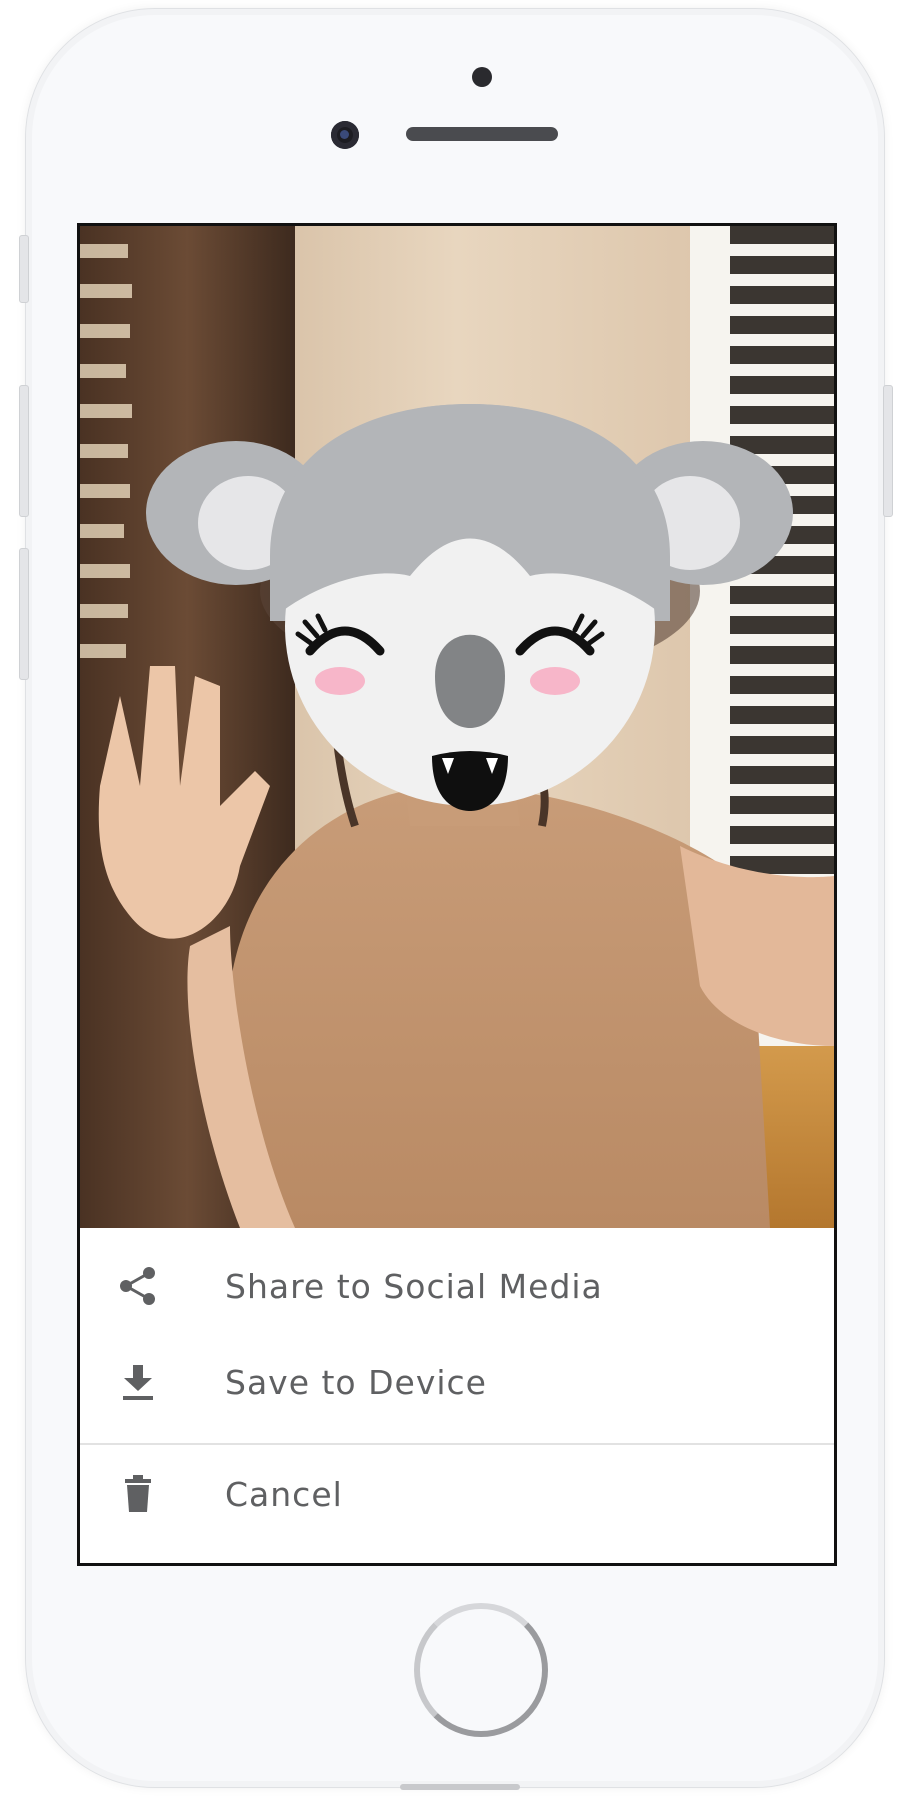 The image size is (910, 1800). What do you see at coordinates (345, 135) in the screenshot?
I see `front-camera` at bounding box center [345, 135].